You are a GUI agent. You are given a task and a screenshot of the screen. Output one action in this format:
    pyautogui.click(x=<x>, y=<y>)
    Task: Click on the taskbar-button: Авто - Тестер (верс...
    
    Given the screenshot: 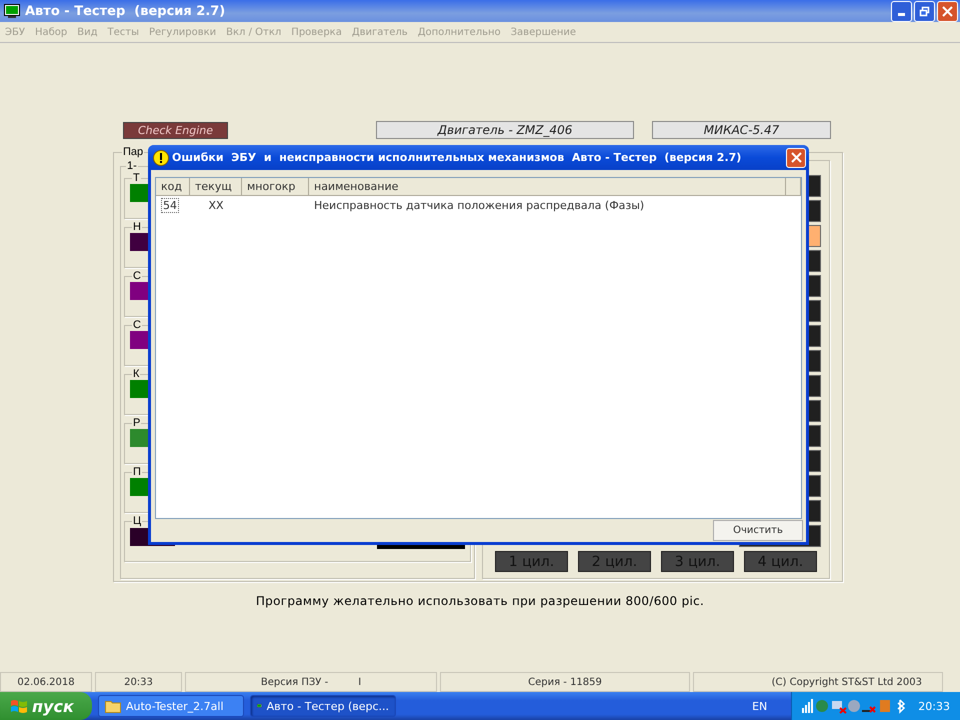 What is the action you would take?
    pyautogui.click(x=323, y=706)
    